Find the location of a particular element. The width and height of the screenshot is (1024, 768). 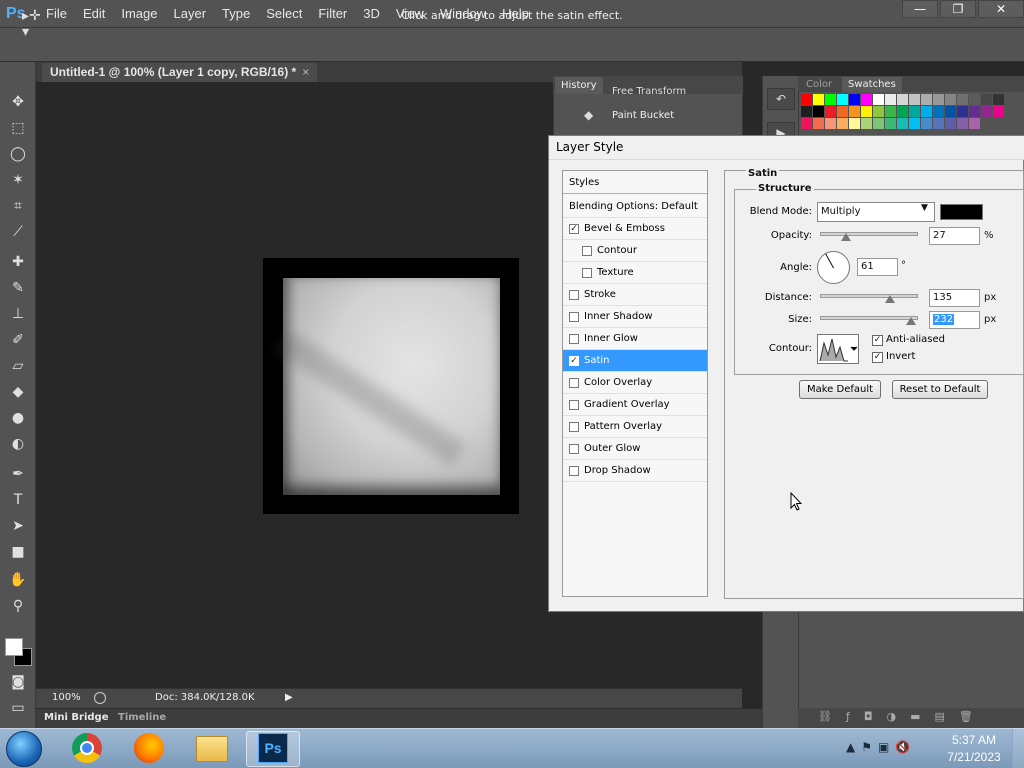

crop-tool-icon: ⌗ is located at coordinates (18, 206).